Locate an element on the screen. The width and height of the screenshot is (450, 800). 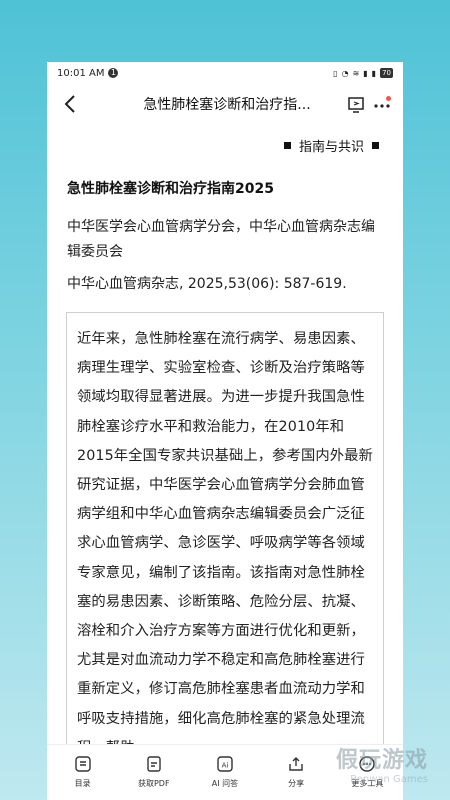
ai-icon: Ai is located at coordinates (225, 764).